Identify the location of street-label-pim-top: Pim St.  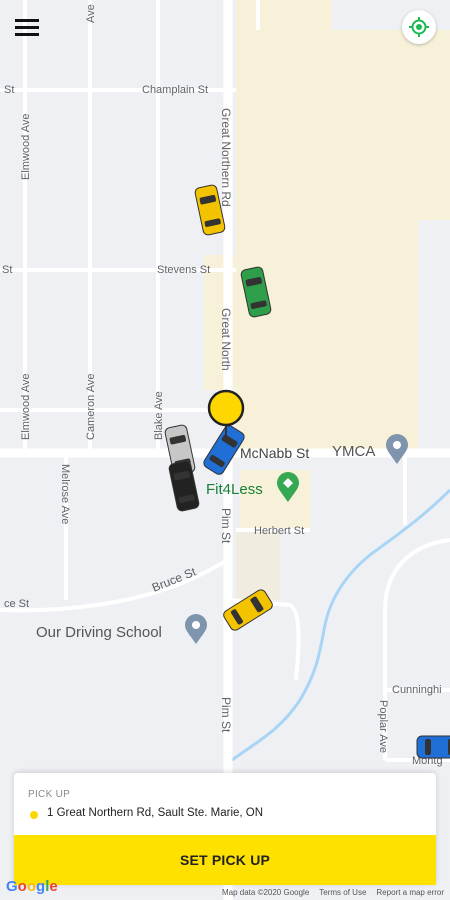
(226, 526).